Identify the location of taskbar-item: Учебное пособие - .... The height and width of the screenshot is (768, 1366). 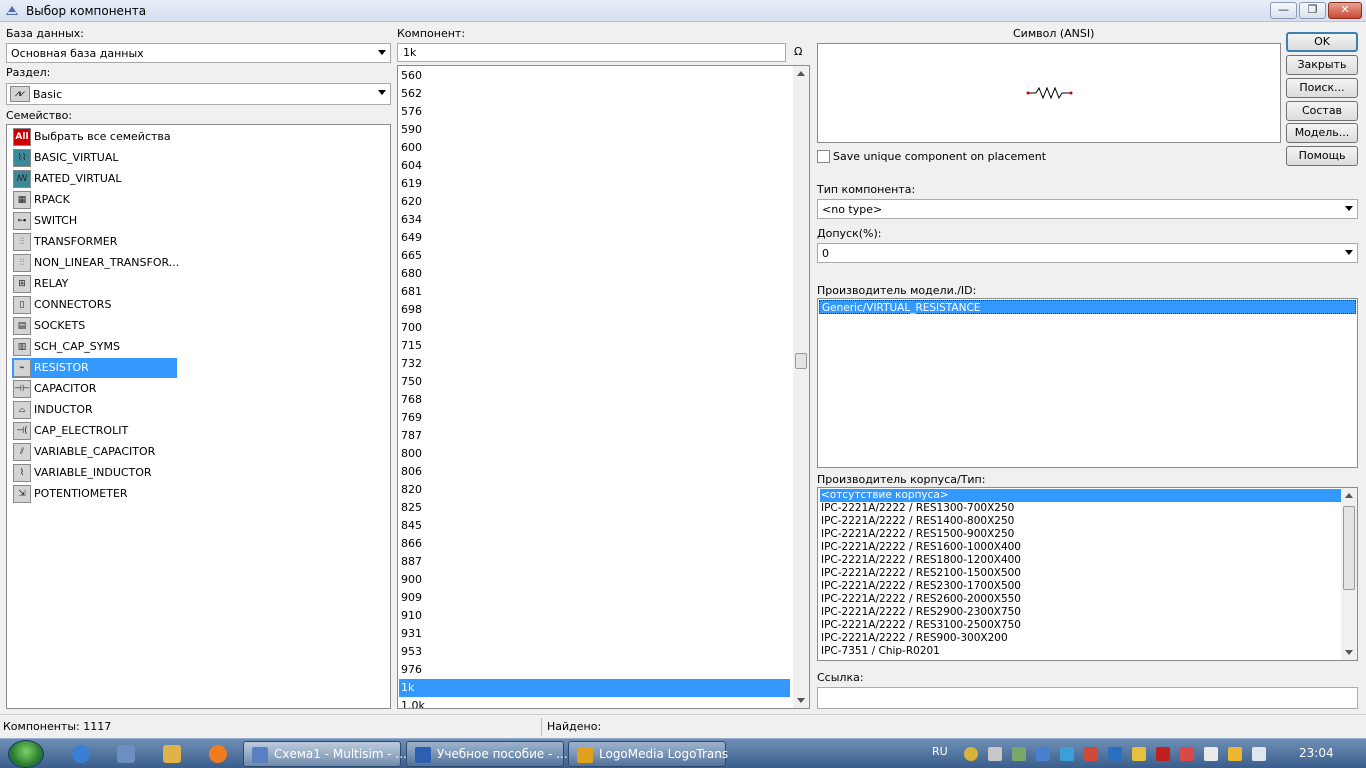
(487, 754).